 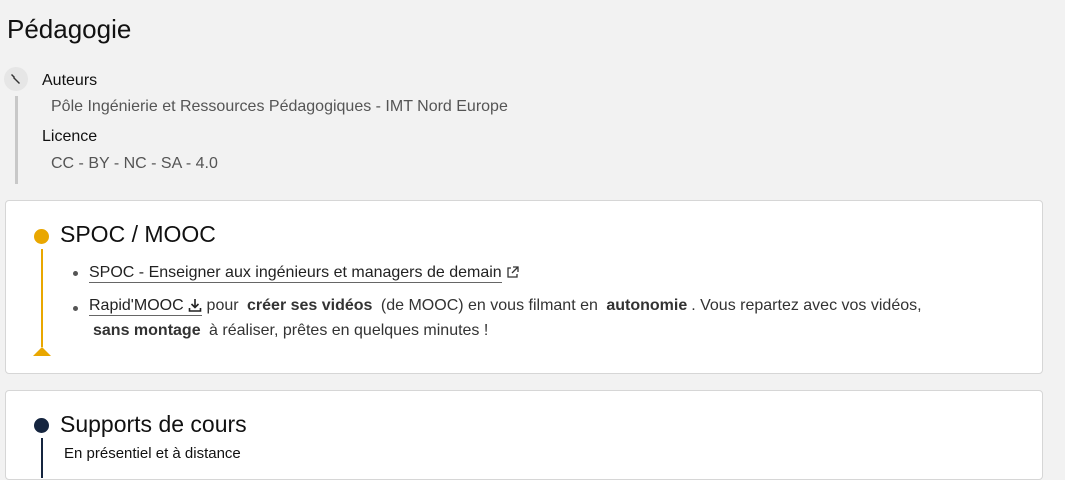 What do you see at coordinates (42, 458) in the screenshot?
I see `supports-timeline-line` at bounding box center [42, 458].